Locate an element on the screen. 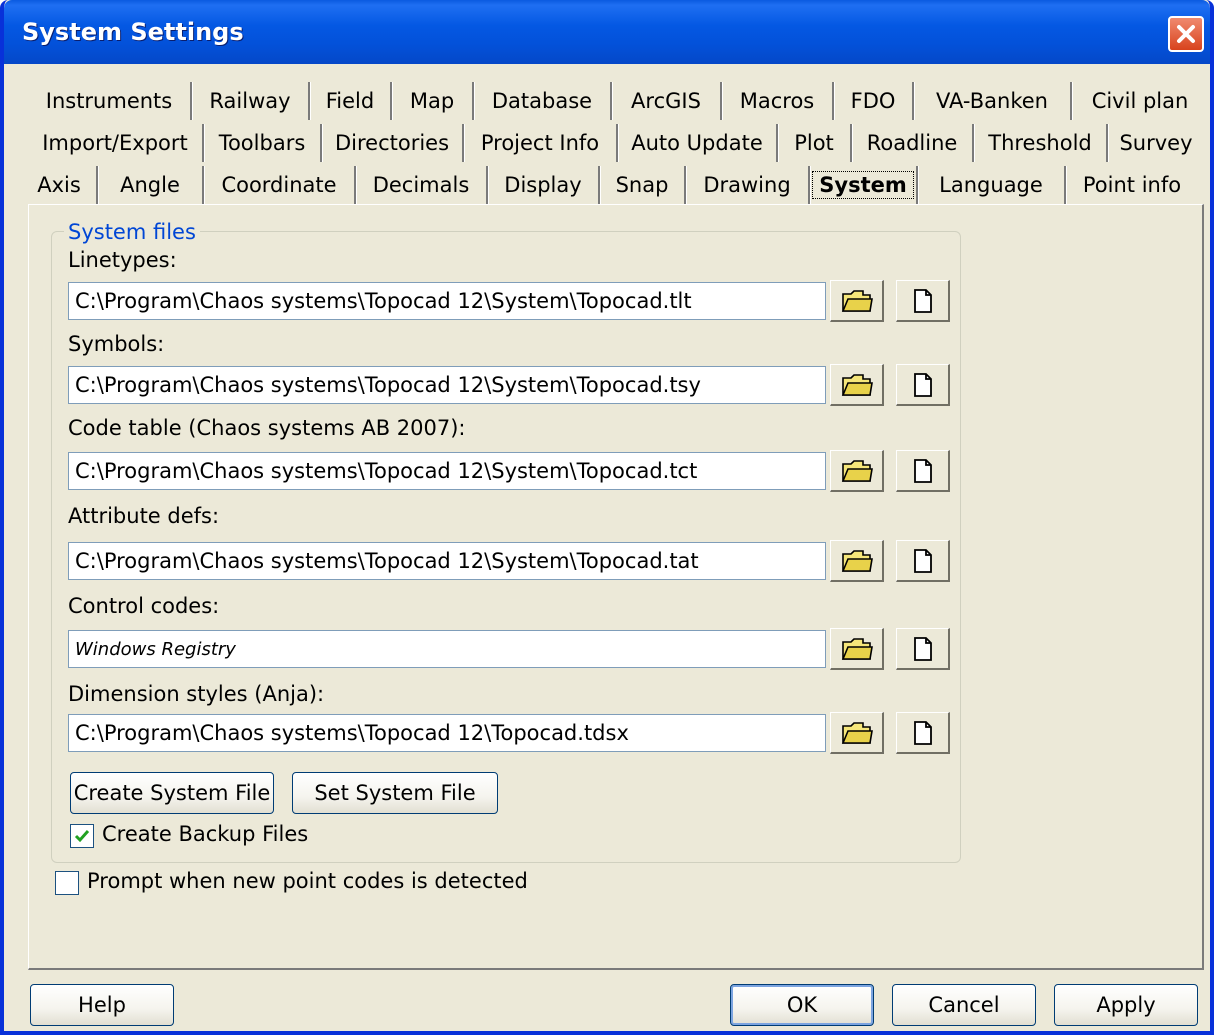 The width and height of the screenshot is (1214, 1035). tab-decimals: Decimals is located at coordinates (422, 185).